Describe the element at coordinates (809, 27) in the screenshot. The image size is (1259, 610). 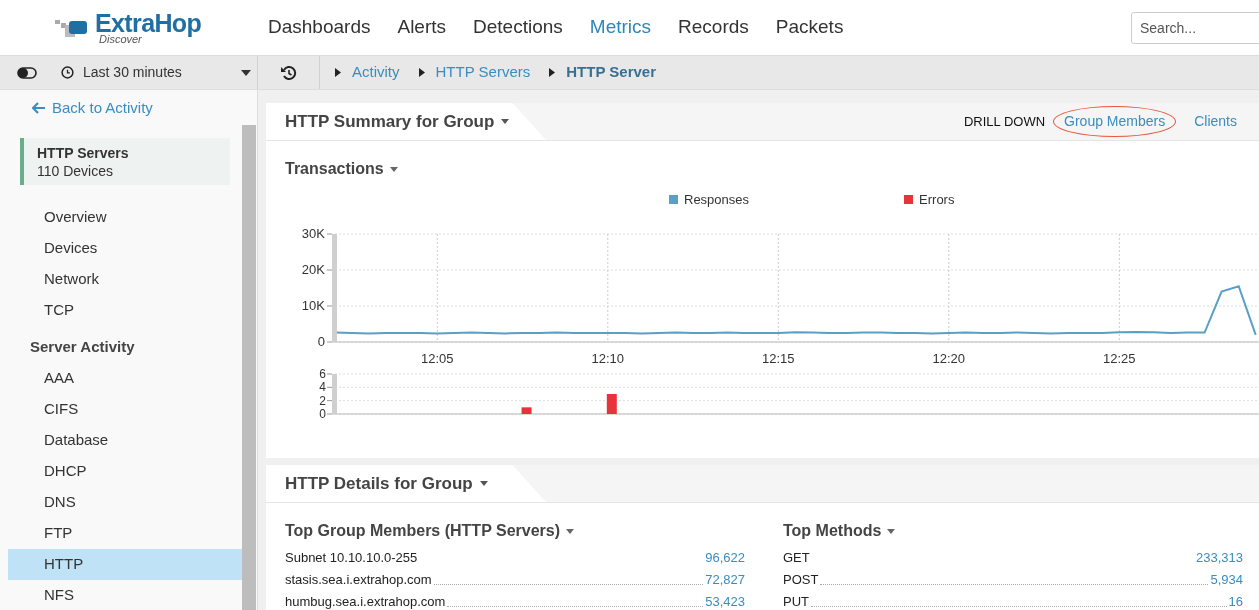
I see `nav-tab: Packets` at that location.